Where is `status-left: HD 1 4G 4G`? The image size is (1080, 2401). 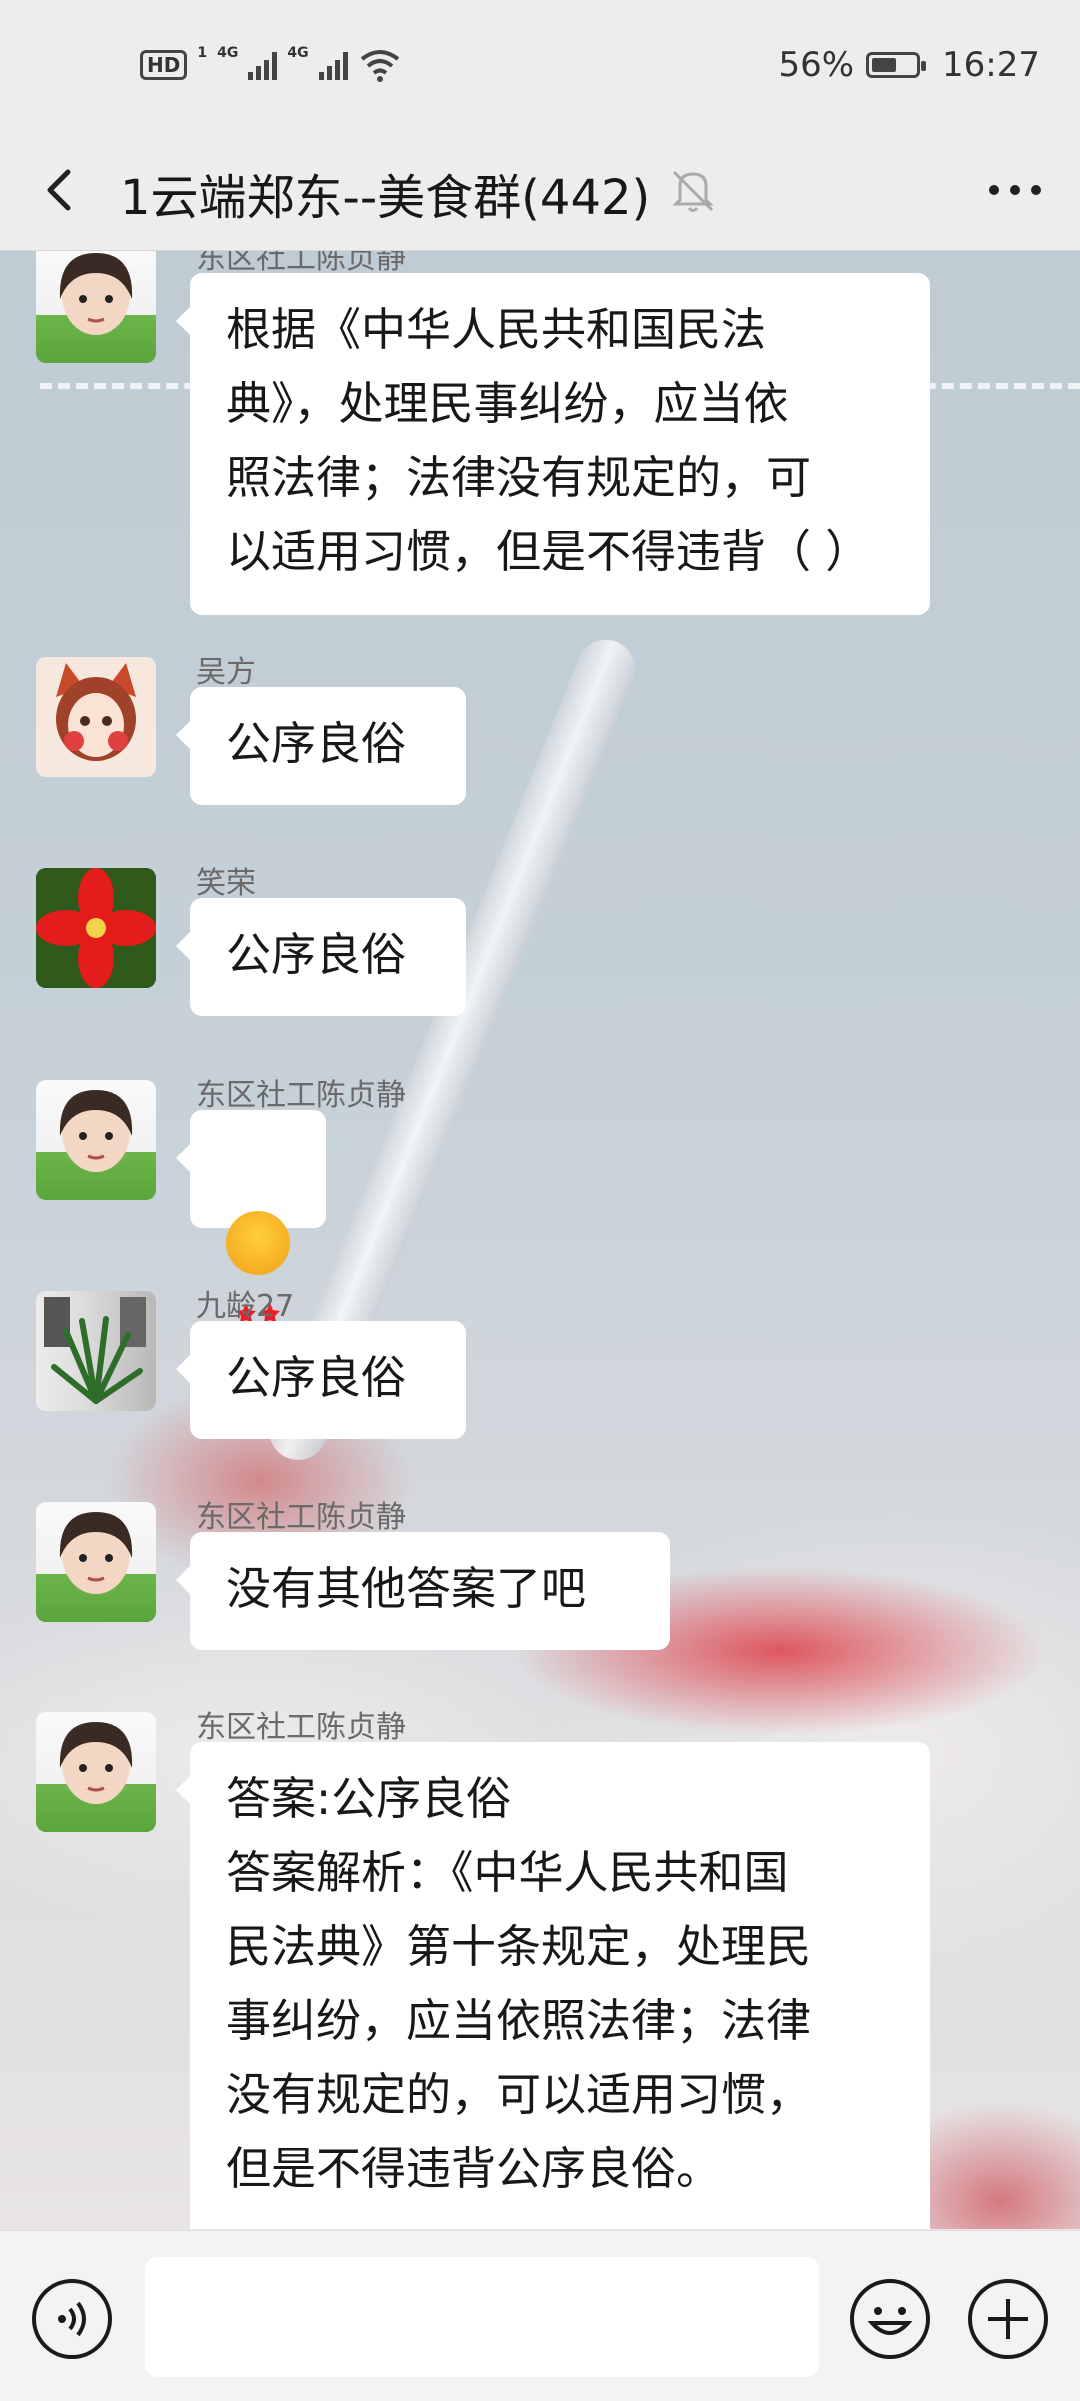
status-left: HD 1 4G 4G is located at coordinates (271, 65).